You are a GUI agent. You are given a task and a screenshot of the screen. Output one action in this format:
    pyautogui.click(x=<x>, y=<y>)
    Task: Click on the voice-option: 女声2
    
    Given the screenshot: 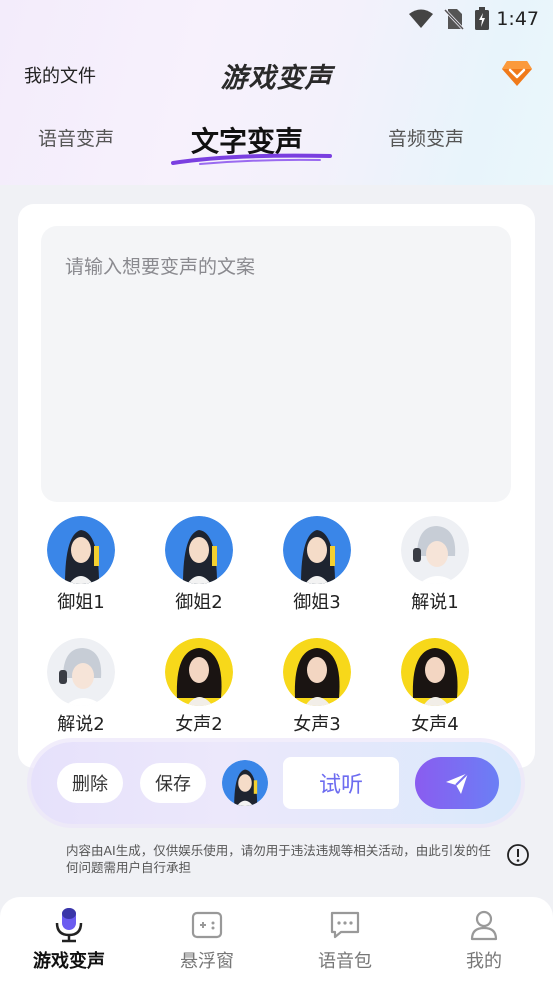 What is the action you would take?
    pyautogui.click(x=199, y=687)
    